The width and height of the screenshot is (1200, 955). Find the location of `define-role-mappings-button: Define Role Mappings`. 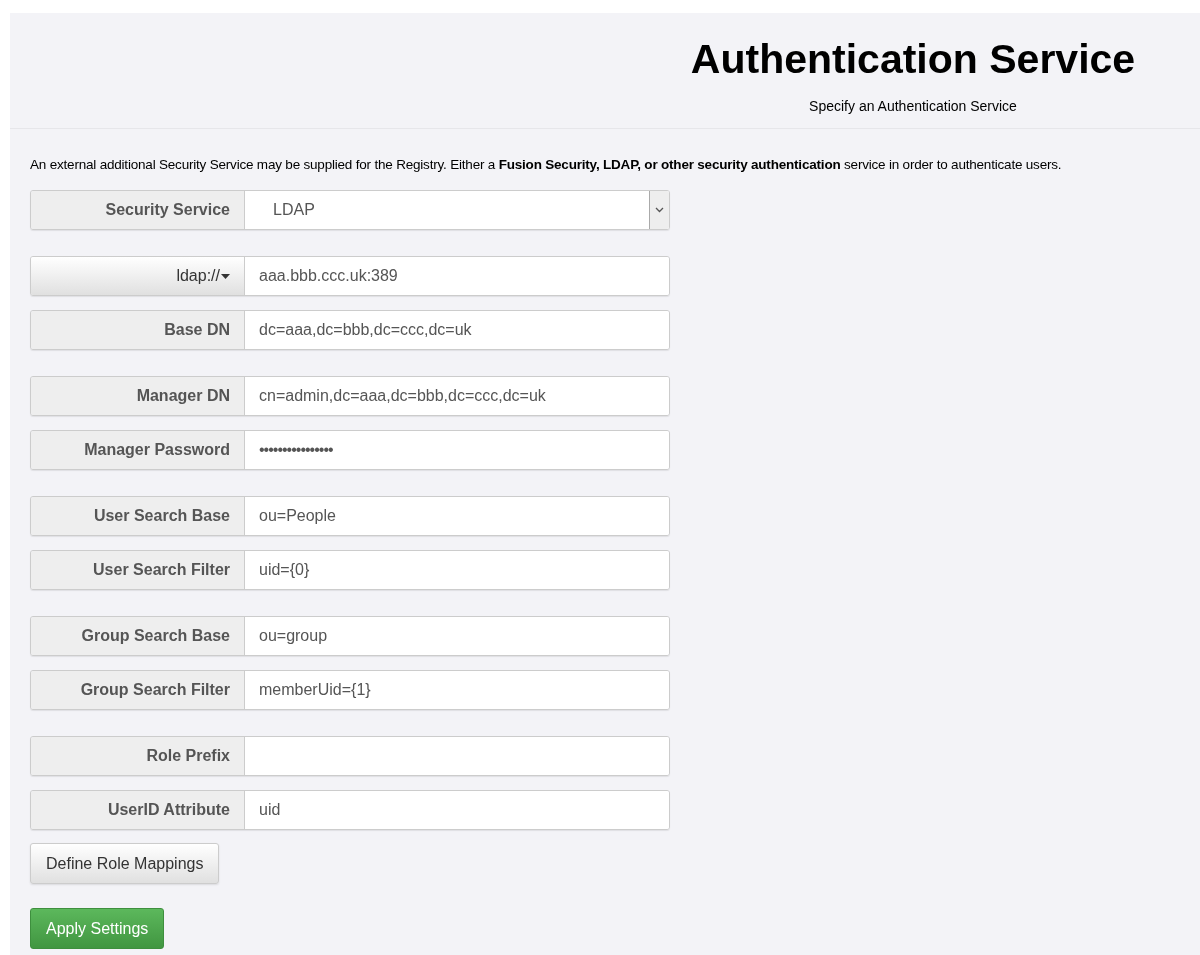

define-role-mappings-button: Define Role Mappings is located at coordinates (125, 864).